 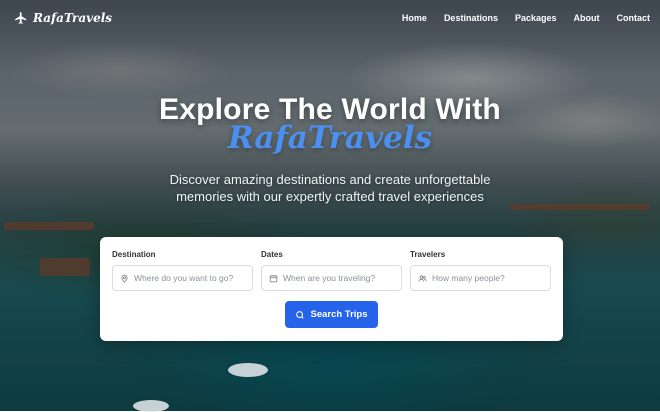 I want to click on users-icon, so click(x=422, y=278).